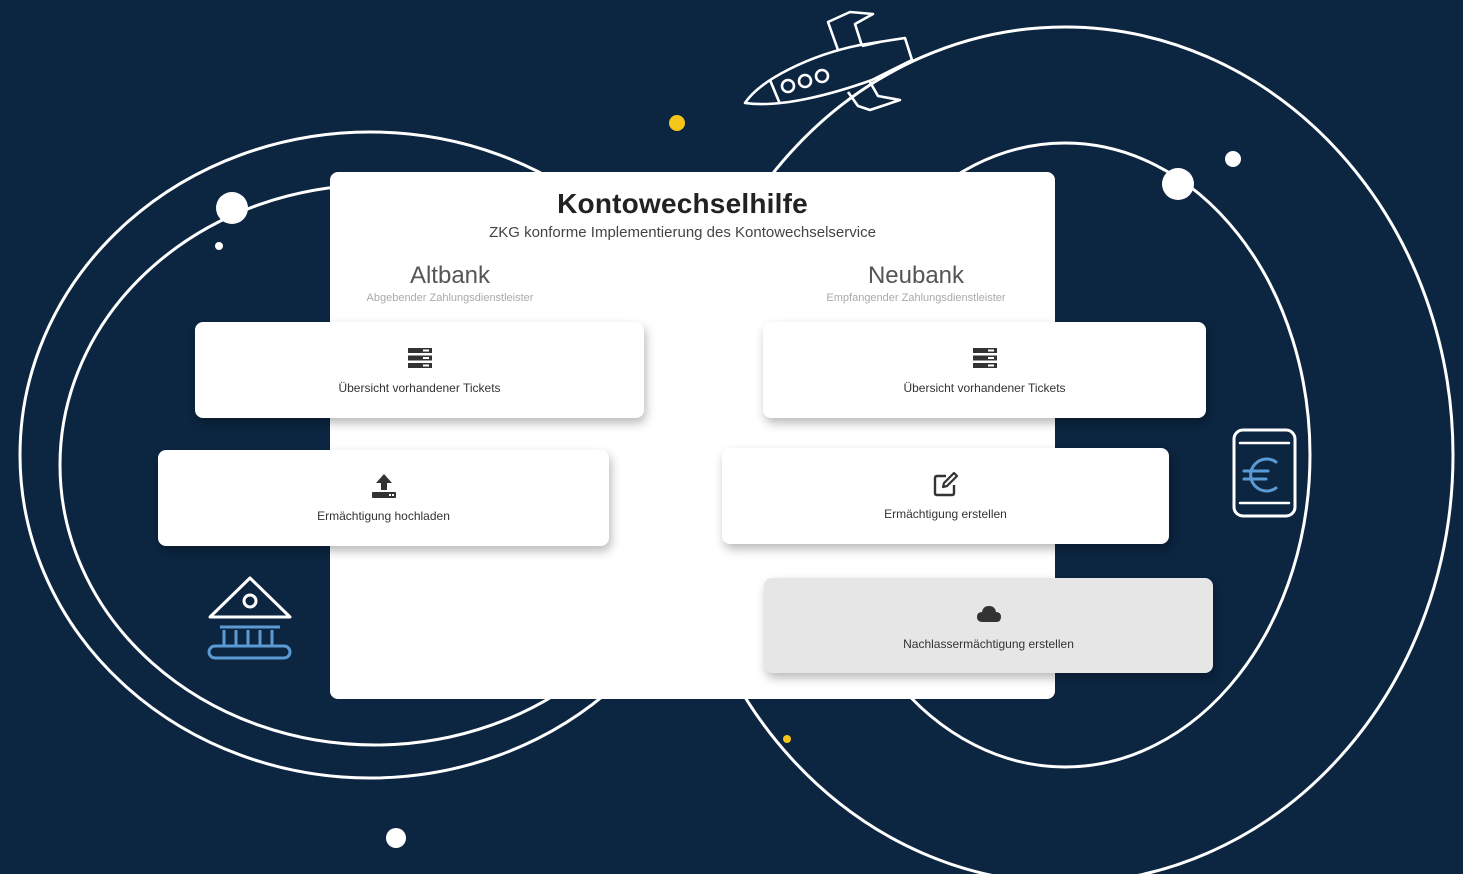  What do you see at coordinates (450, 298) in the screenshot?
I see `altbank-subtitle: Abgebender Zahlungsdienstleister` at bounding box center [450, 298].